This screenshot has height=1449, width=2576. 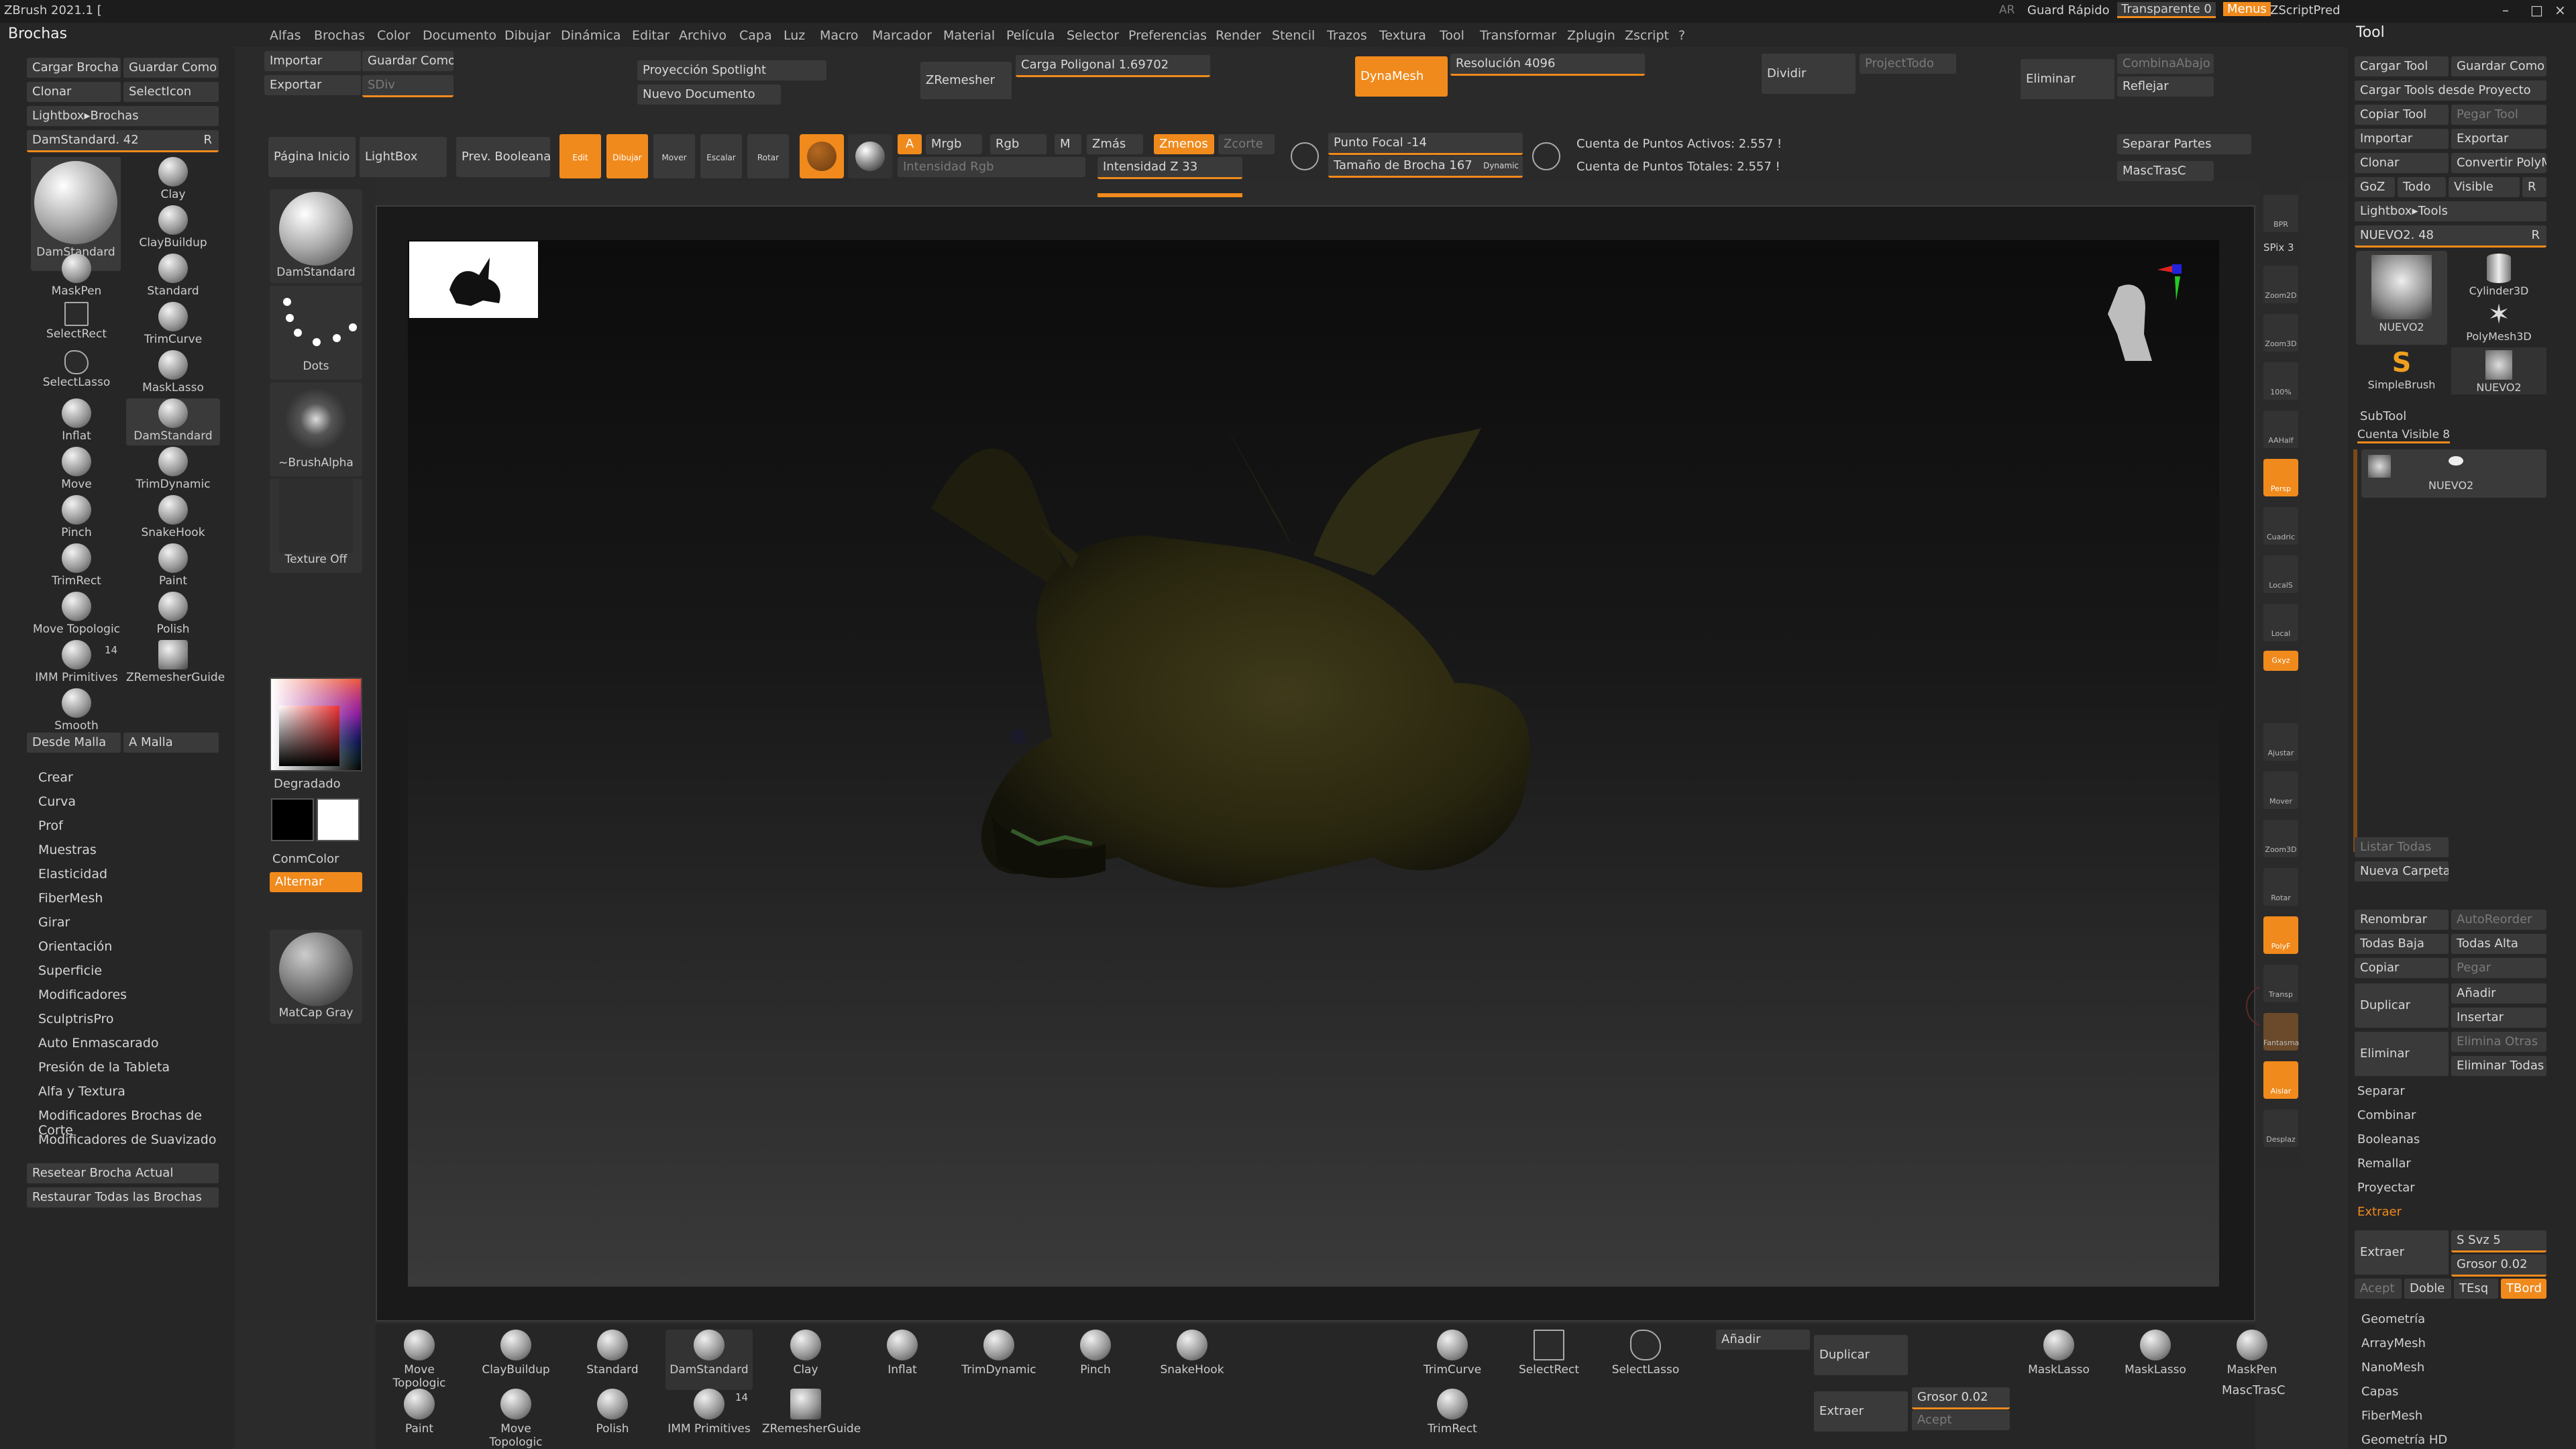 What do you see at coordinates (650, 35) in the screenshot?
I see `menu-editar: Editar` at bounding box center [650, 35].